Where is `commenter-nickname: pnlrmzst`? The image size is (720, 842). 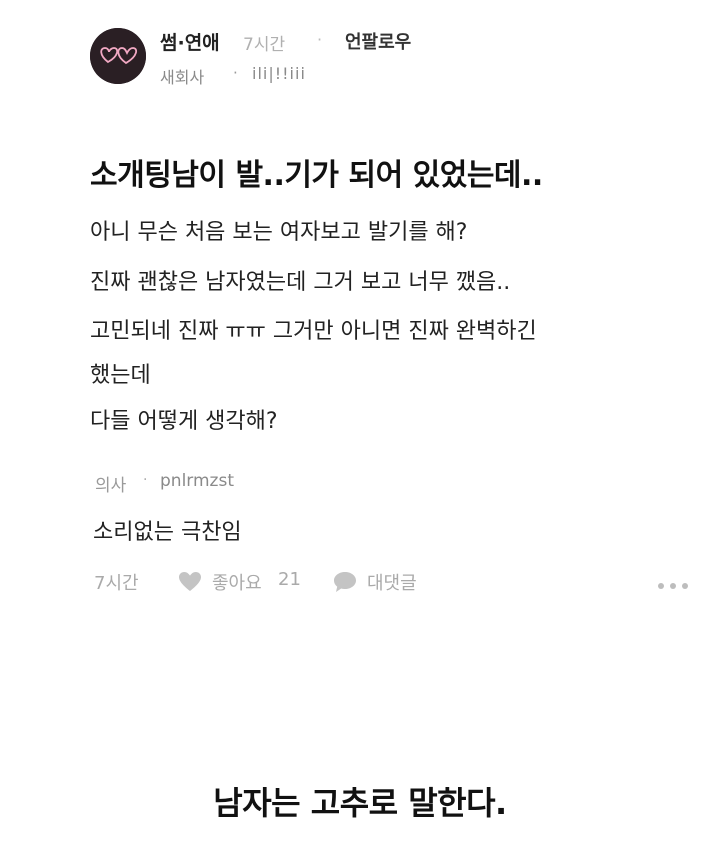 commenter-nickname: pnlrmzst is located at coordinates (197, 481).